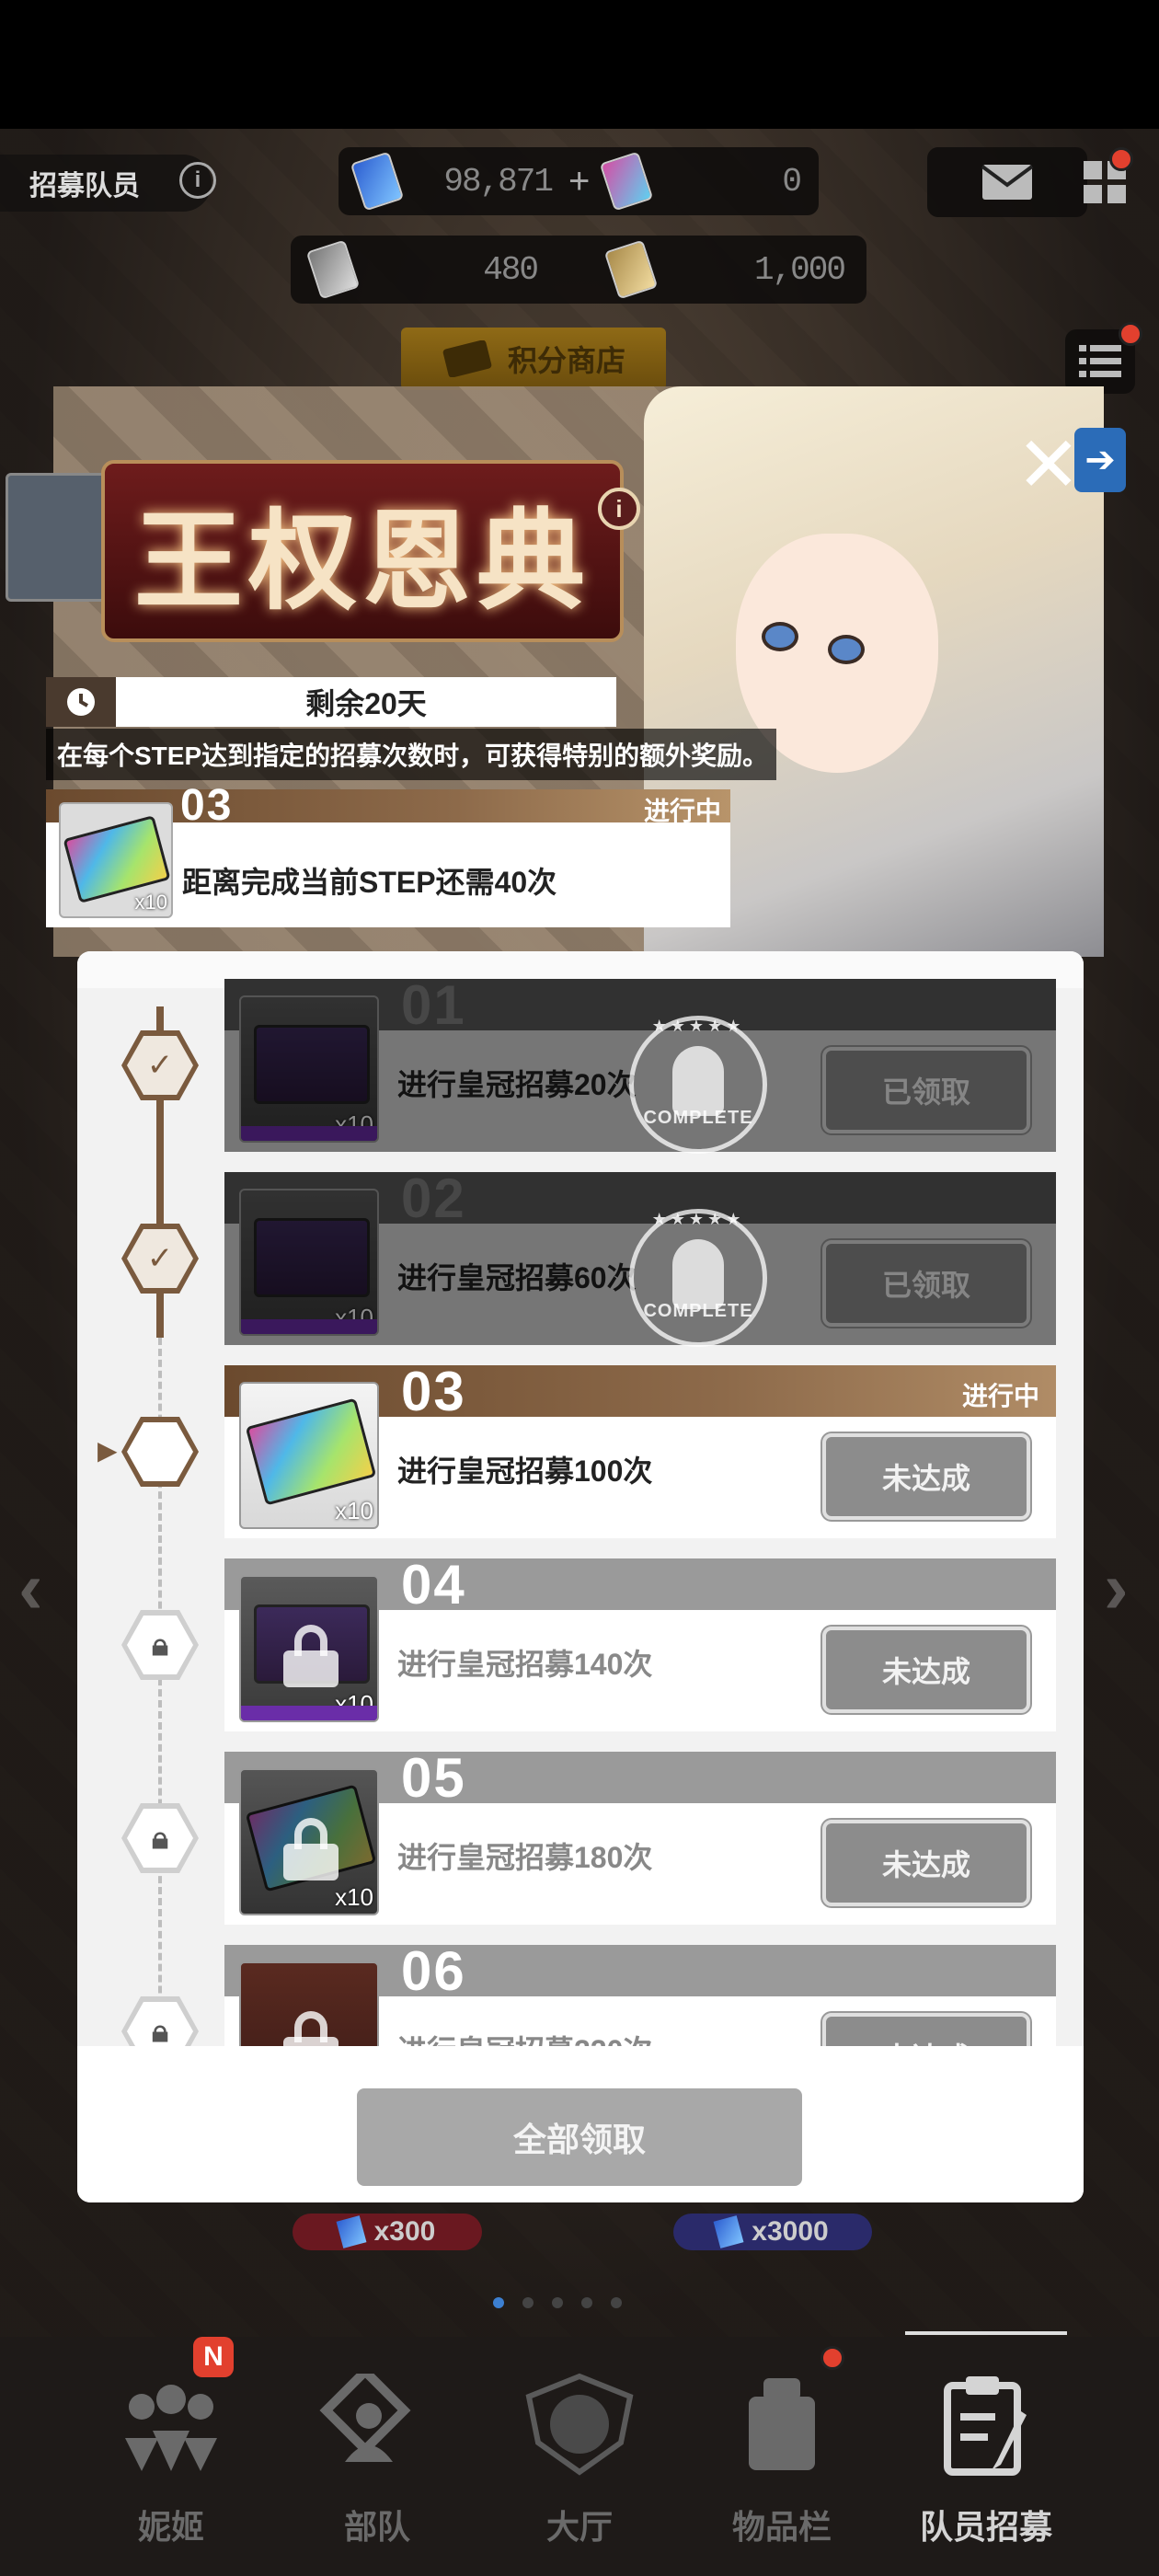 The image size is (1159, 2576). What do you see at coordinates (376, 2527) in the screenshot?
I see `nav-label: 部队` at bounding box center [376, 2527].